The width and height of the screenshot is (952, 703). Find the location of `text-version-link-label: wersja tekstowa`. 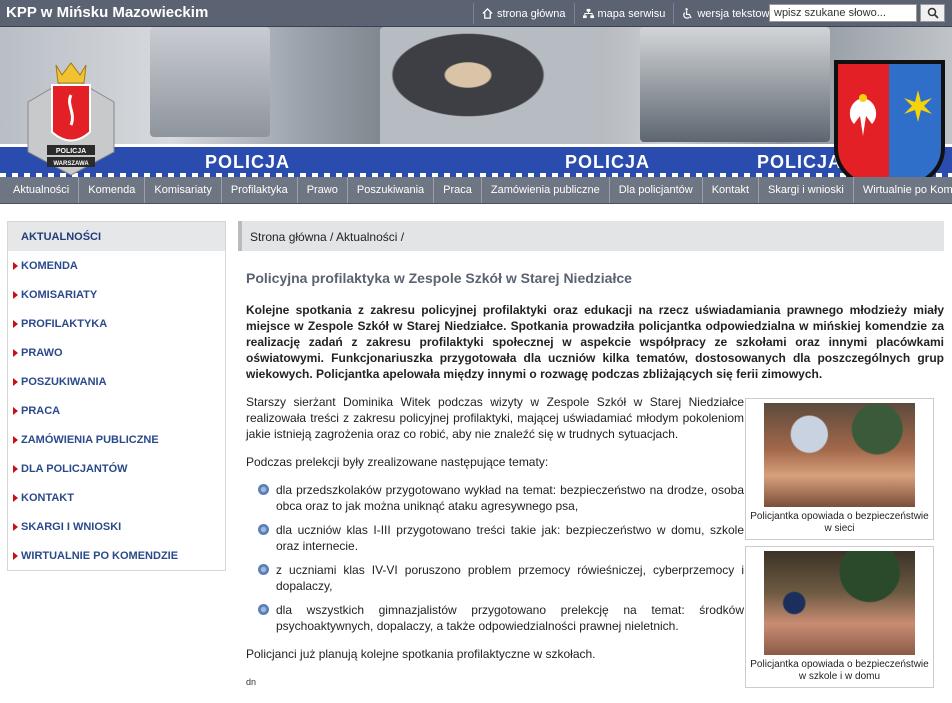

text-version-link-label: wersja tekstowa is located at coordinates (736, 13).